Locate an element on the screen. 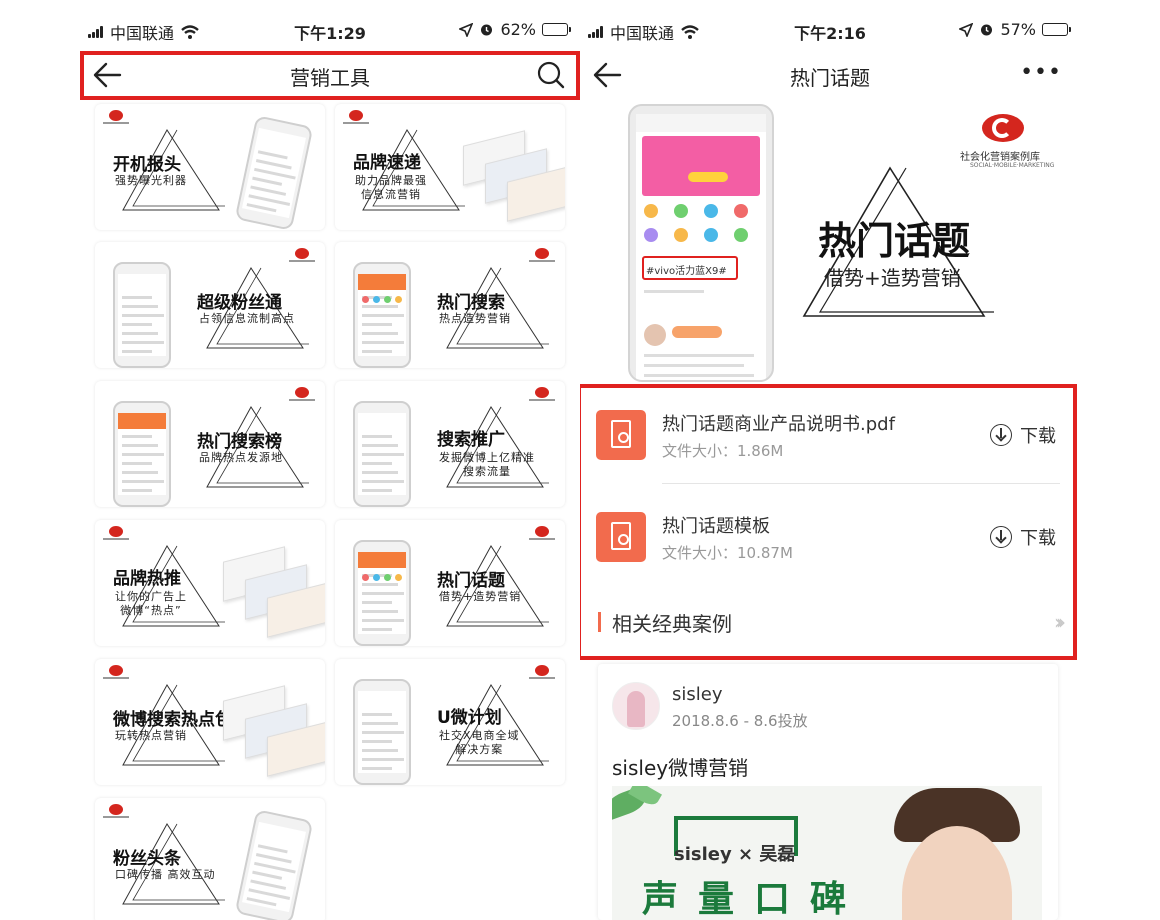  tool-tile: 品牌速递 助力品牌最强 信息流营销 is located at coordinates (450, 167).